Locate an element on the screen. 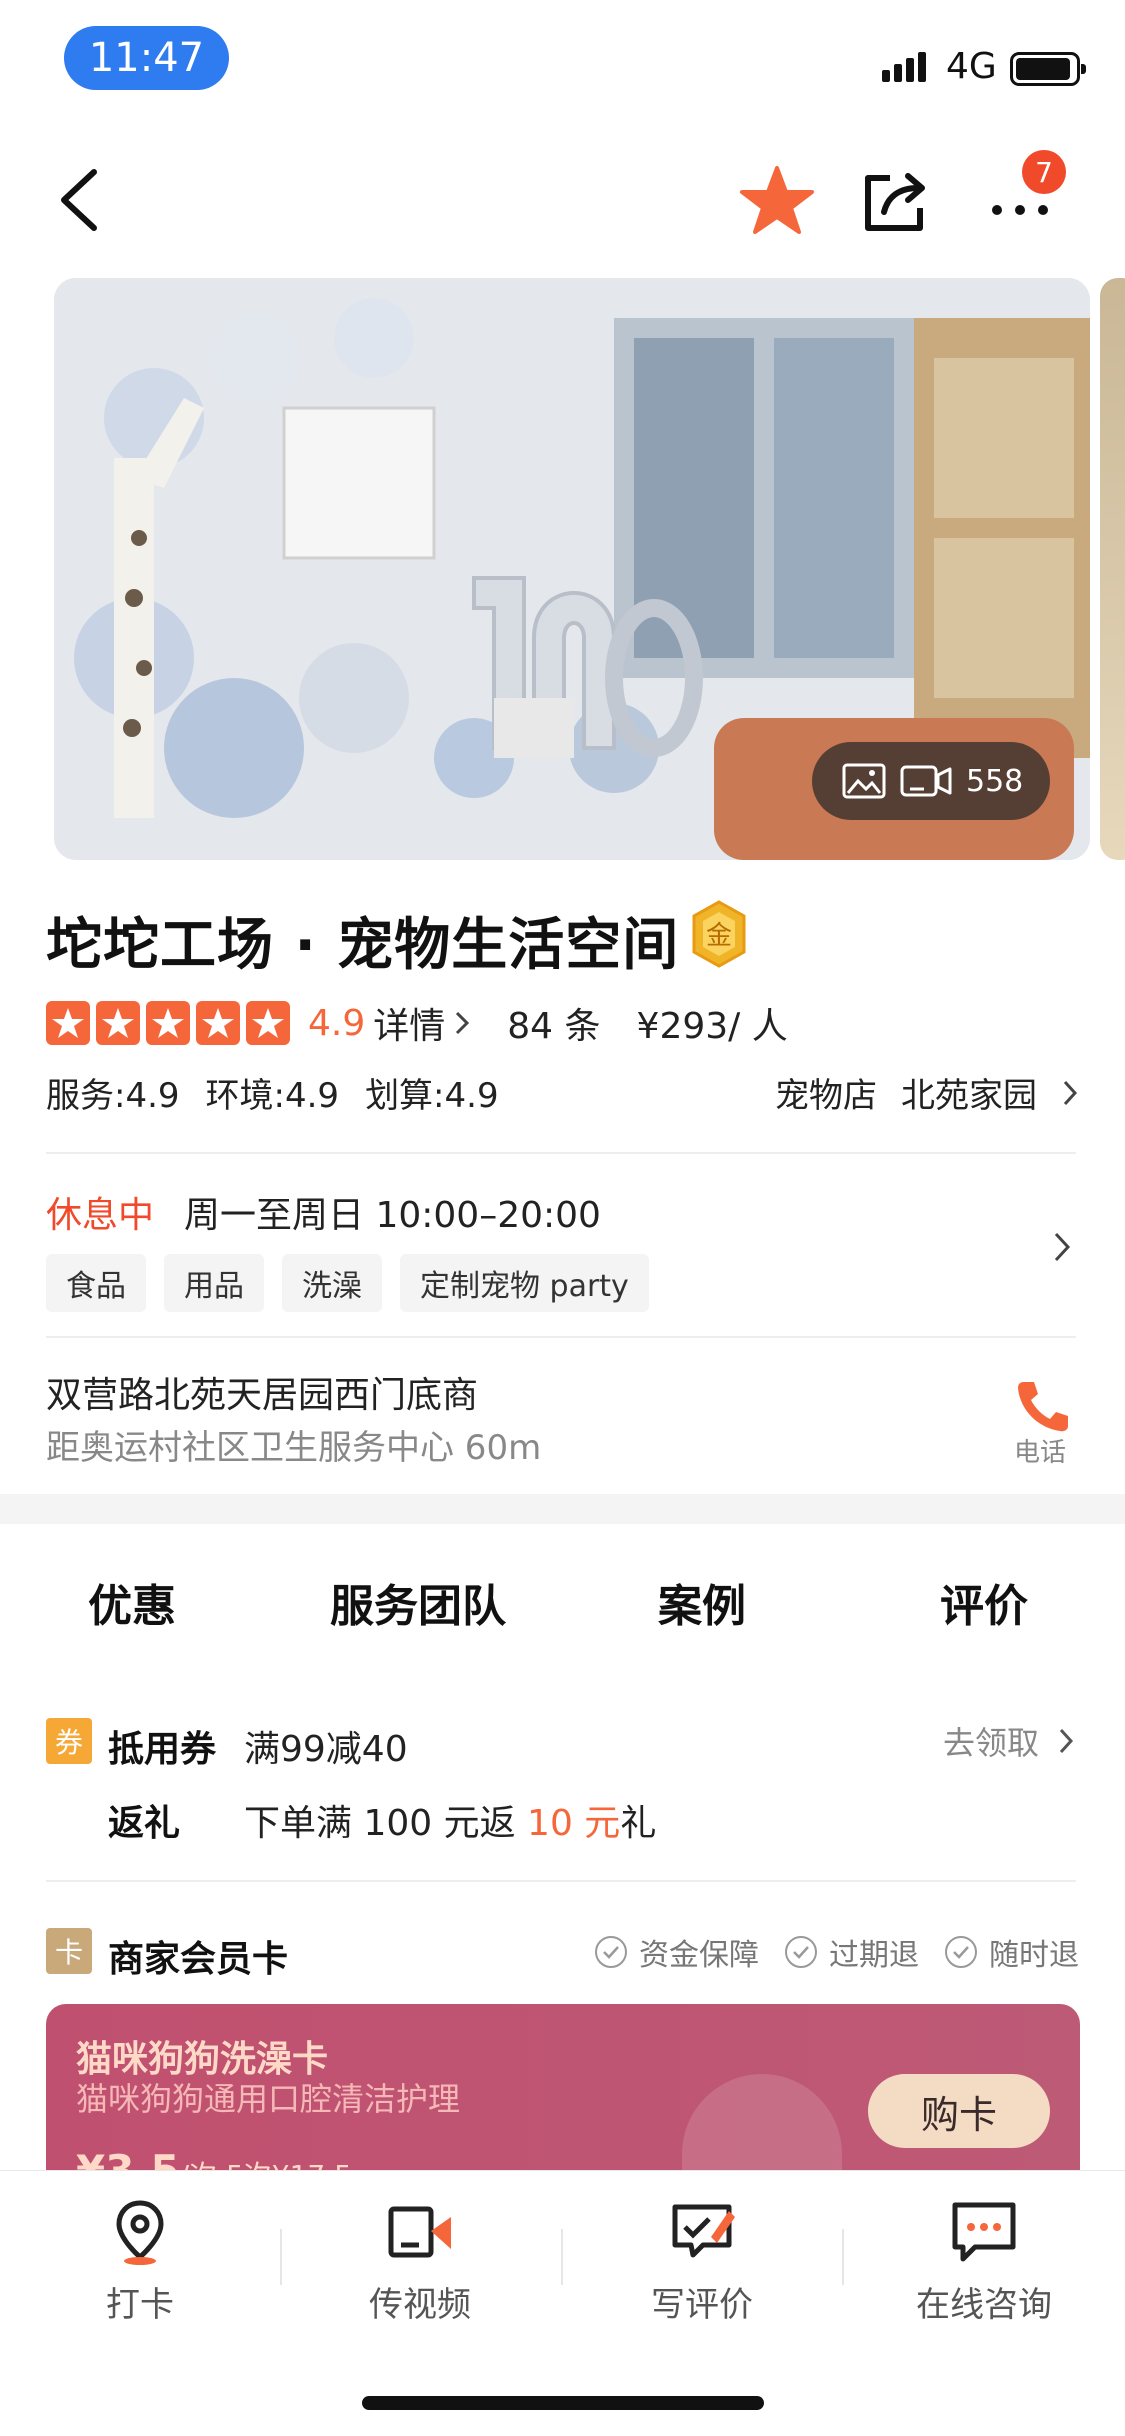  gift-prefix: 下单满 100 元返 is located at coordinates (386, 1823).